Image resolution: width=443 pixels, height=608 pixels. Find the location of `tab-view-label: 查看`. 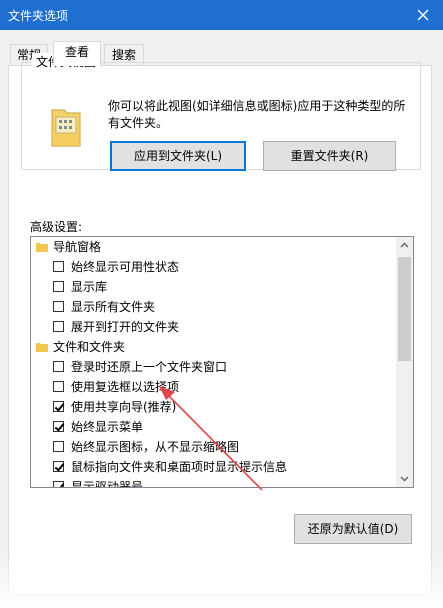

tab-view-label: 查看 is located at coordinates (76, 52).